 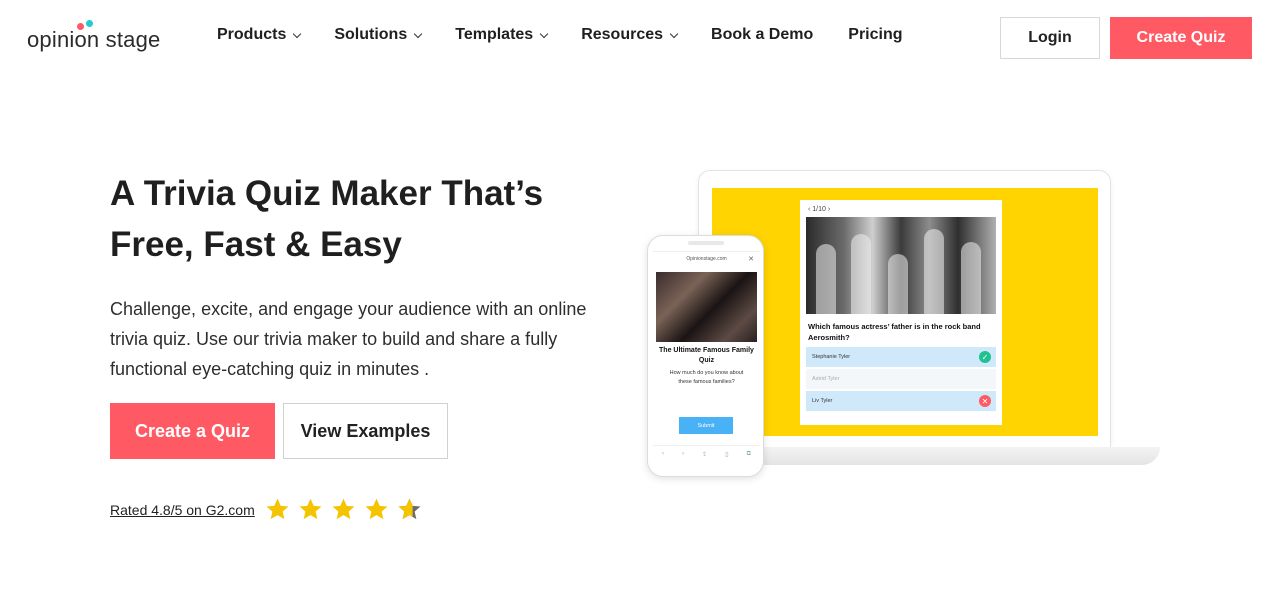 I want to click on g2-rating-link: Rated 4.8/5 on G2.com, so click(x=182, y=510).